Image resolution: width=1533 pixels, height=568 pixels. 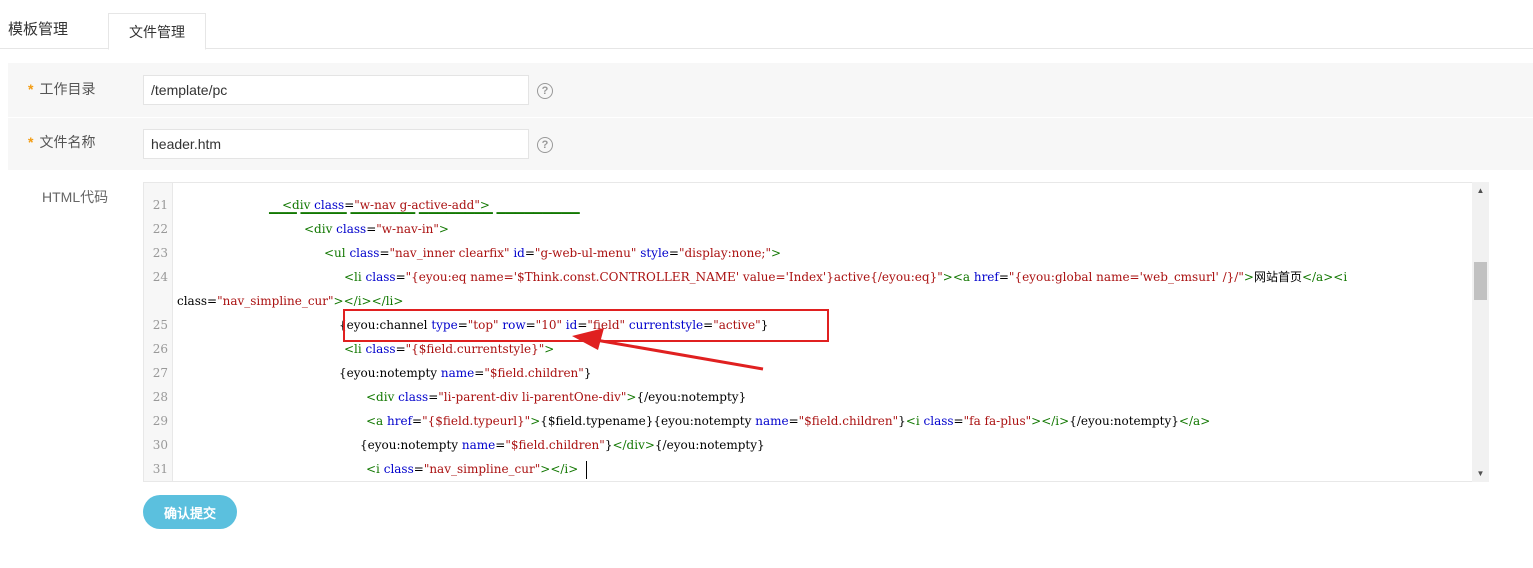 I want to click on line-number: 29, so click(x=160, y=421).